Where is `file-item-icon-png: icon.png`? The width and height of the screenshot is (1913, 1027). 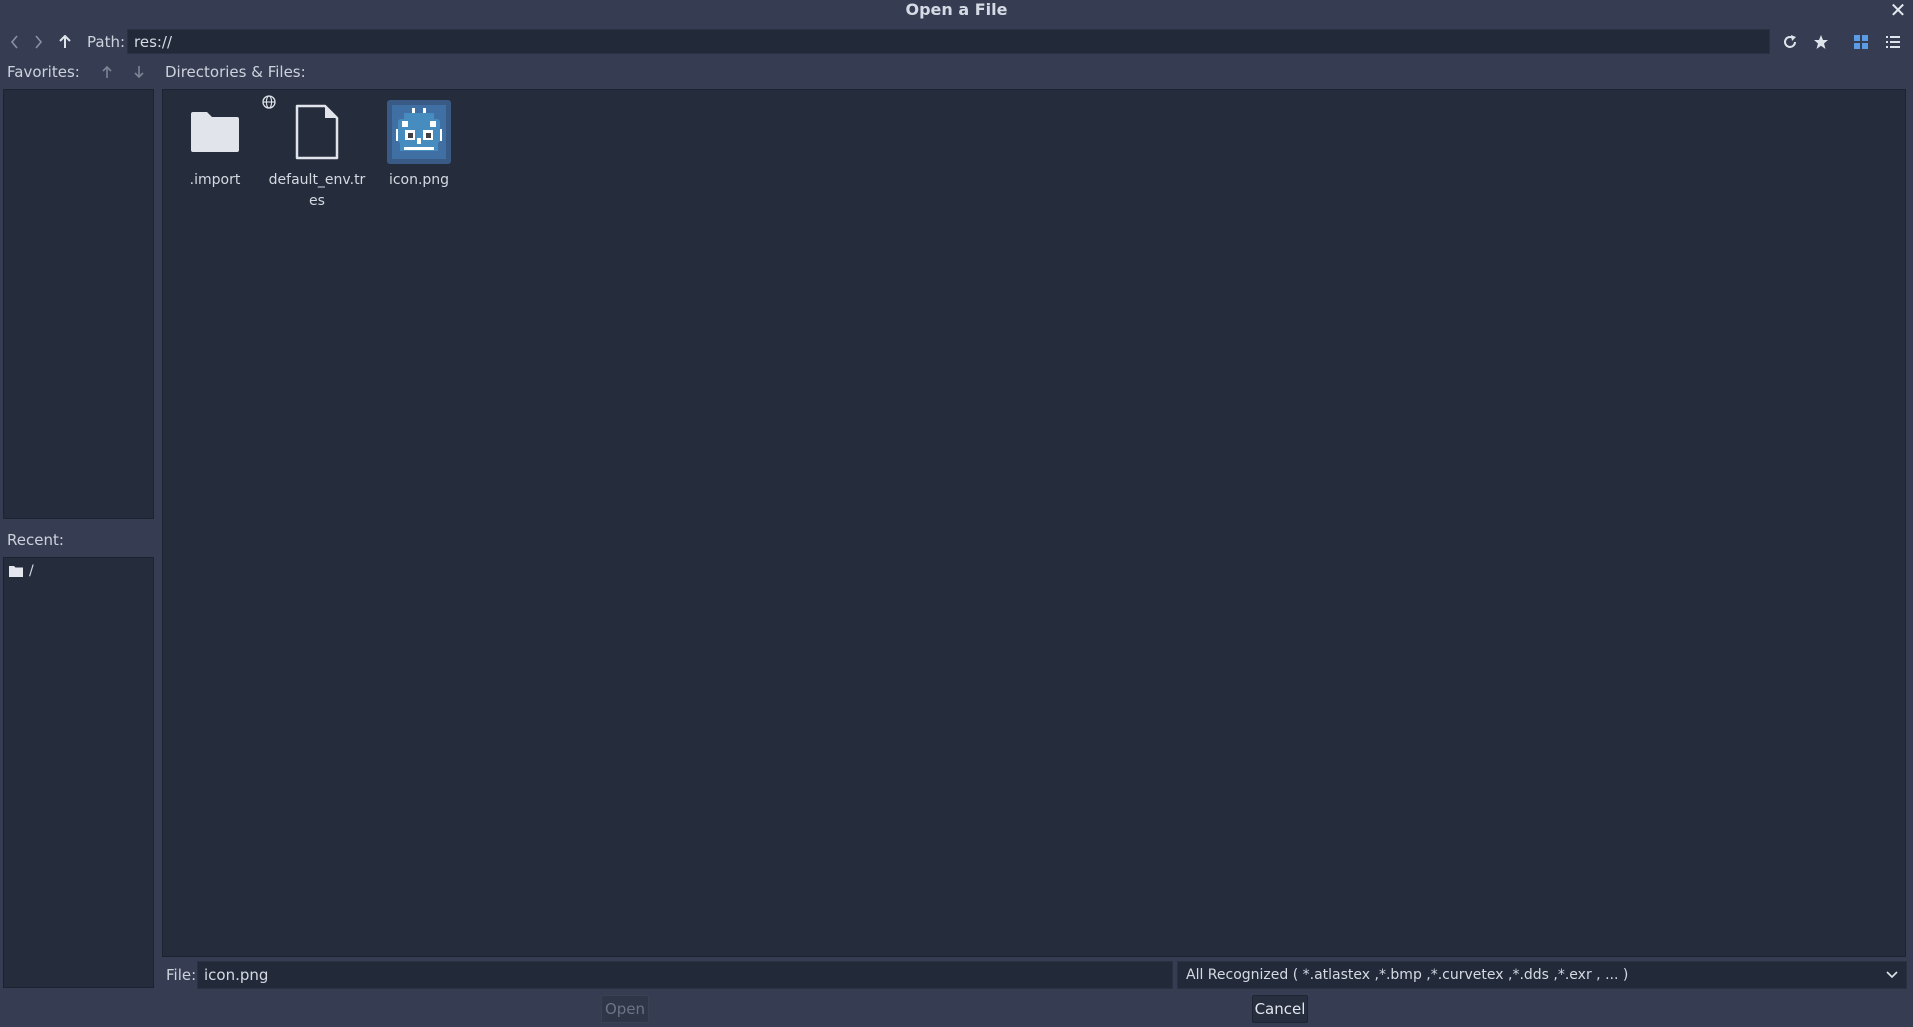
file-item-icon-png: icon.png is located at coordinates (419, 145).